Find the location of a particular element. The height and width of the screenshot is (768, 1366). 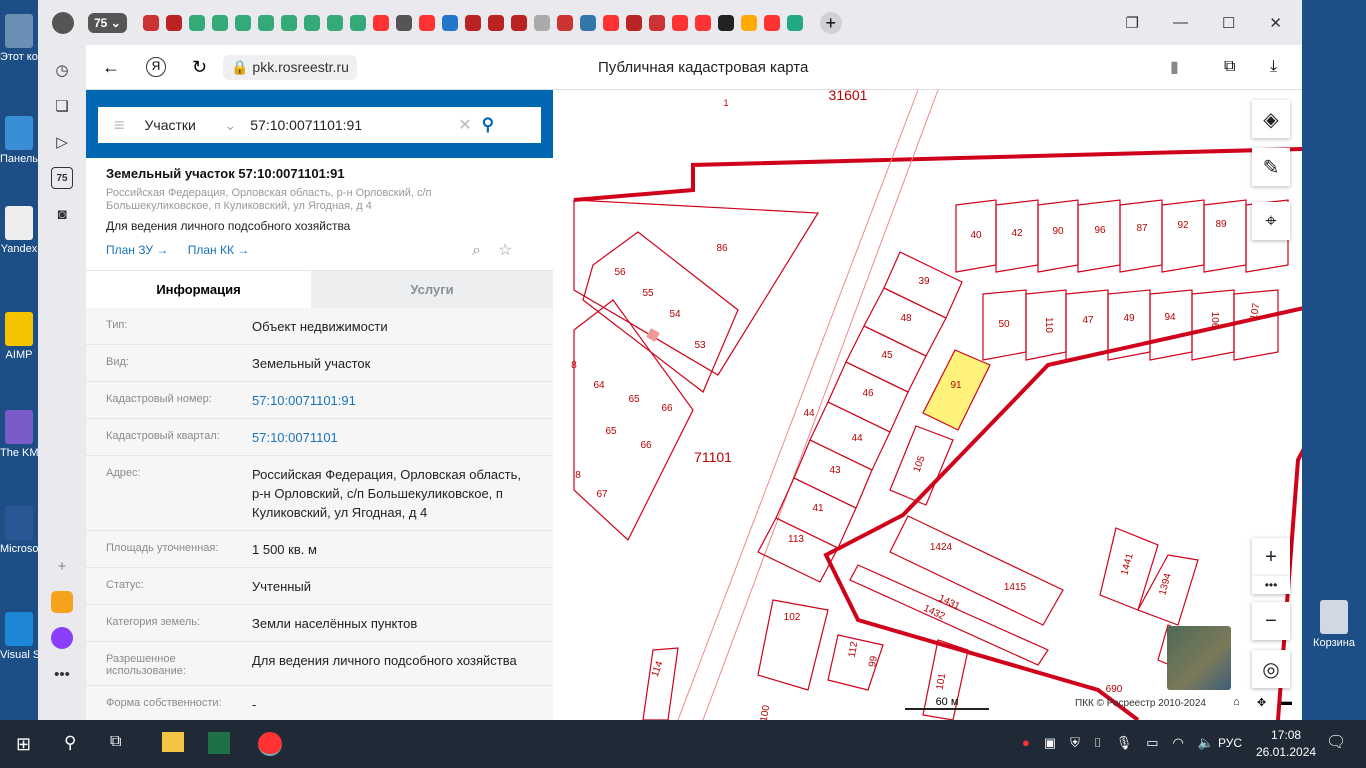

play-icon: ▷ is located at coordinates (62, 142).